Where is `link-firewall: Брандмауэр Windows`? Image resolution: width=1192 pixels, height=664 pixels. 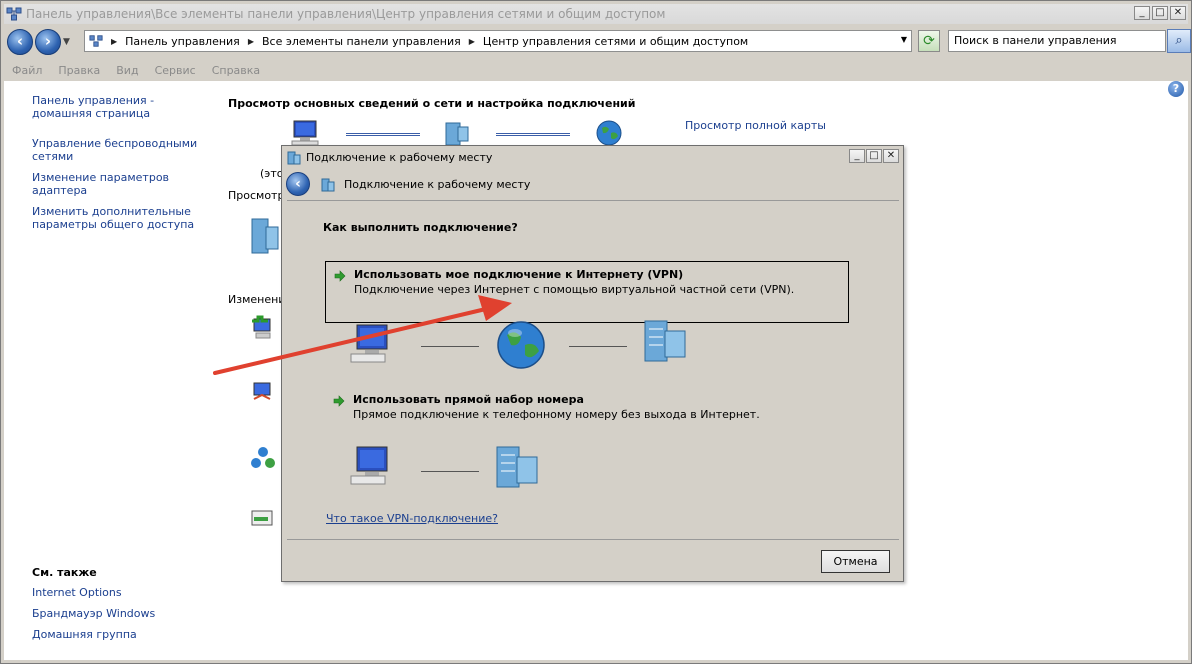
link-firewall: Брандмауэр Windows is located at coordinates (117, 613).